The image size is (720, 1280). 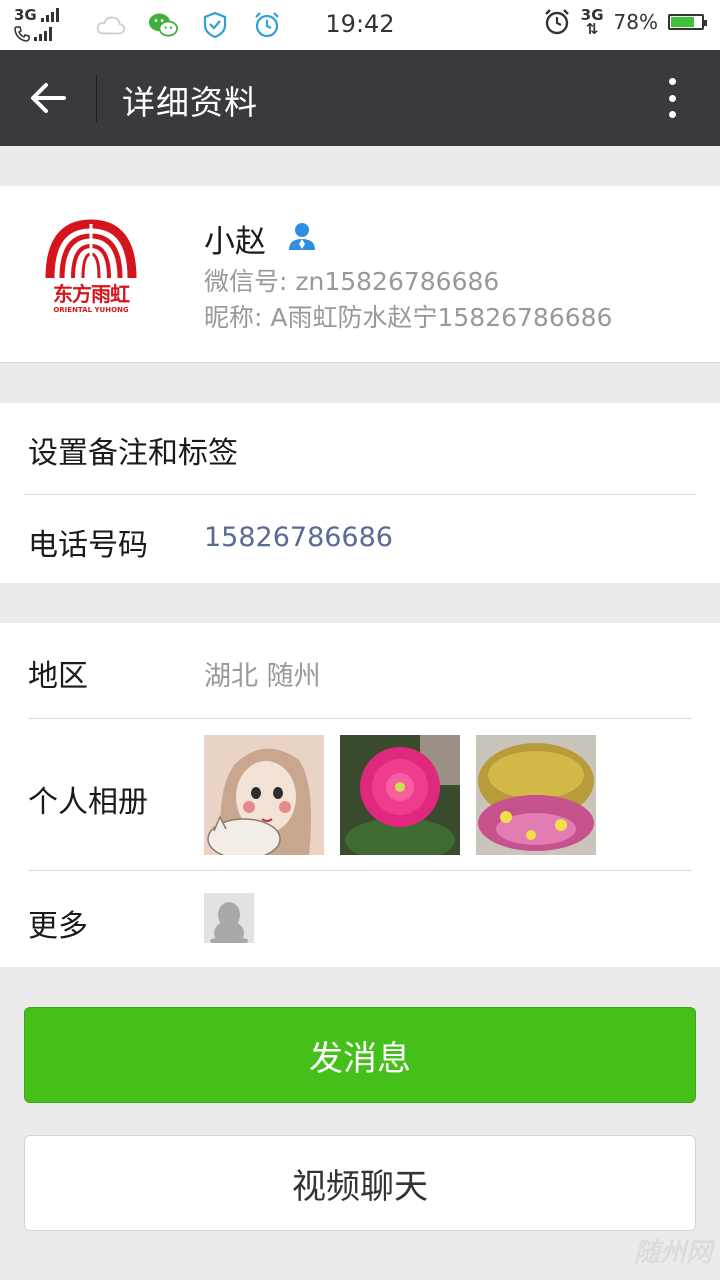 I want to click on more-options-button, so click(x=672, y=98).